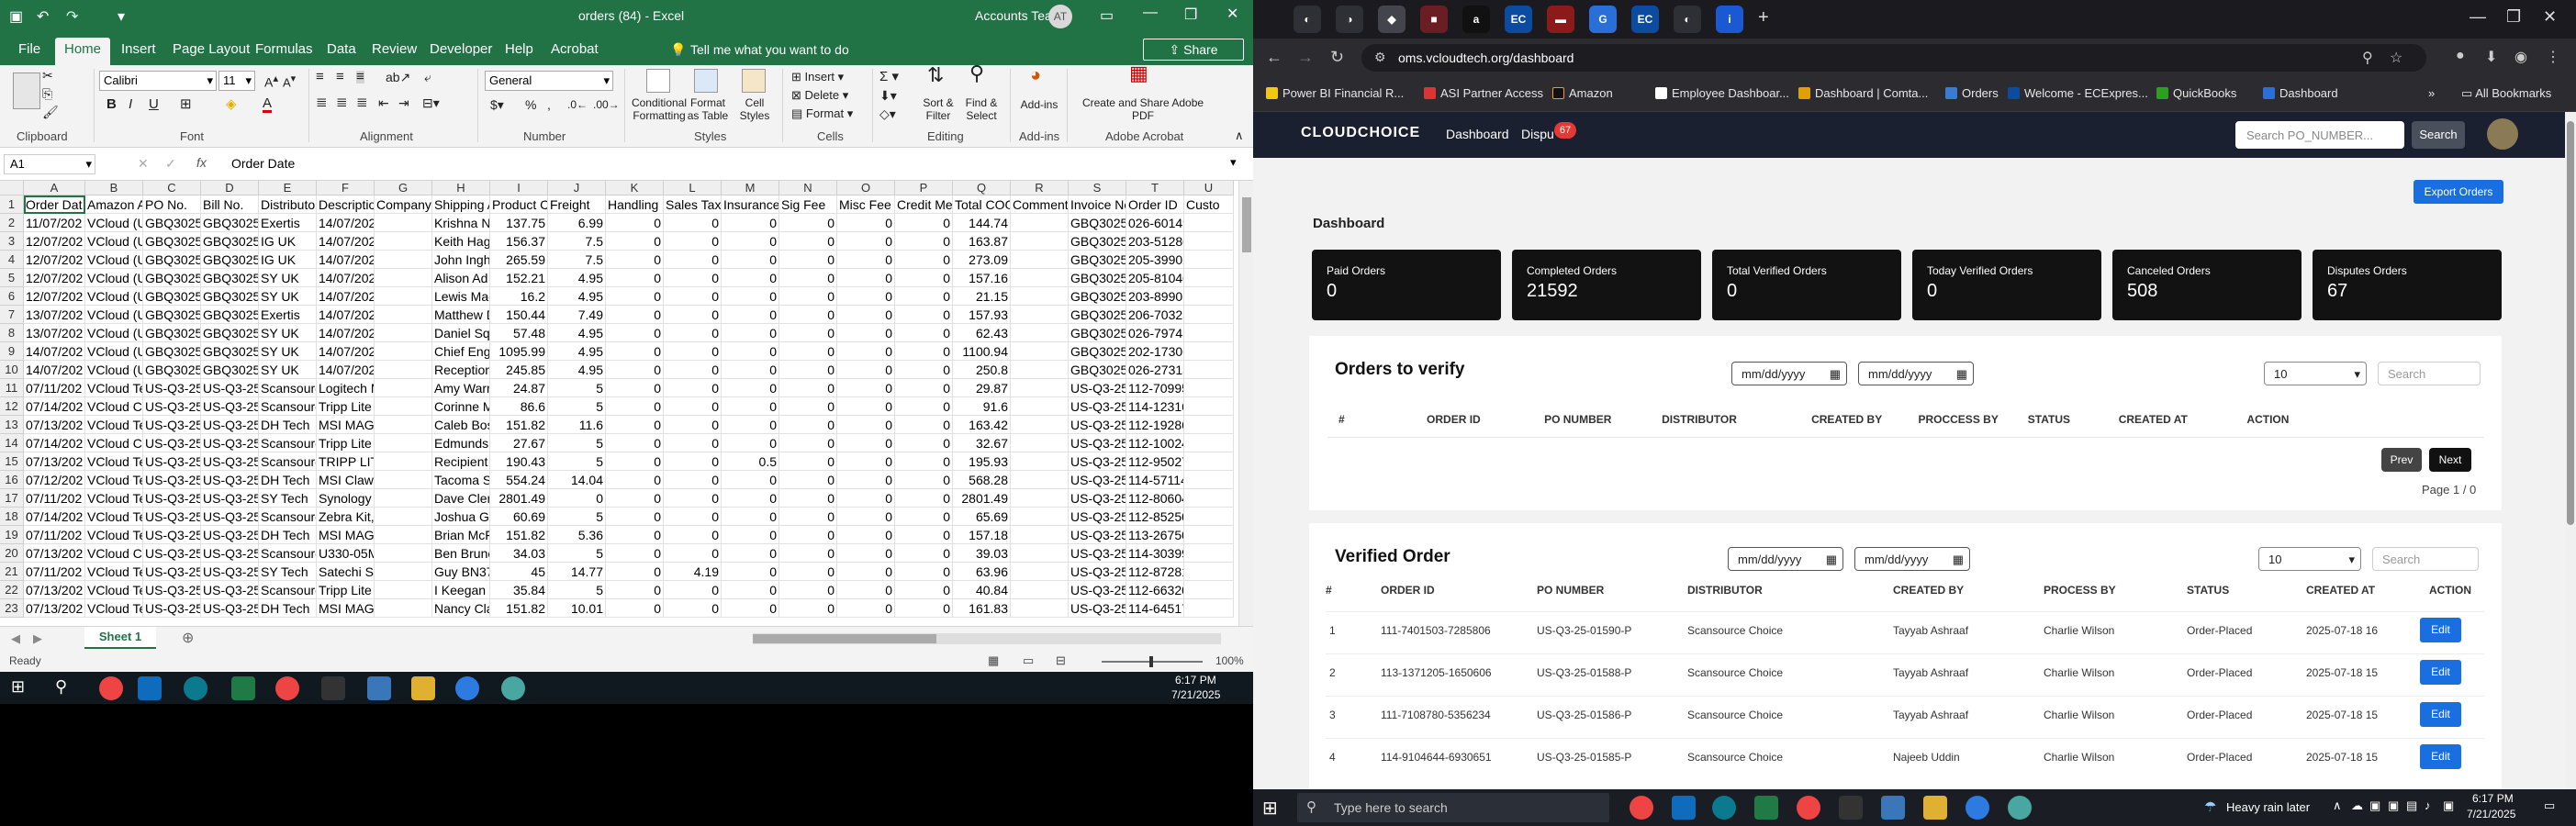  Describe the element at coordinates (519, 425) in the screenshot. I see `table-cell: 151.82` at that location.